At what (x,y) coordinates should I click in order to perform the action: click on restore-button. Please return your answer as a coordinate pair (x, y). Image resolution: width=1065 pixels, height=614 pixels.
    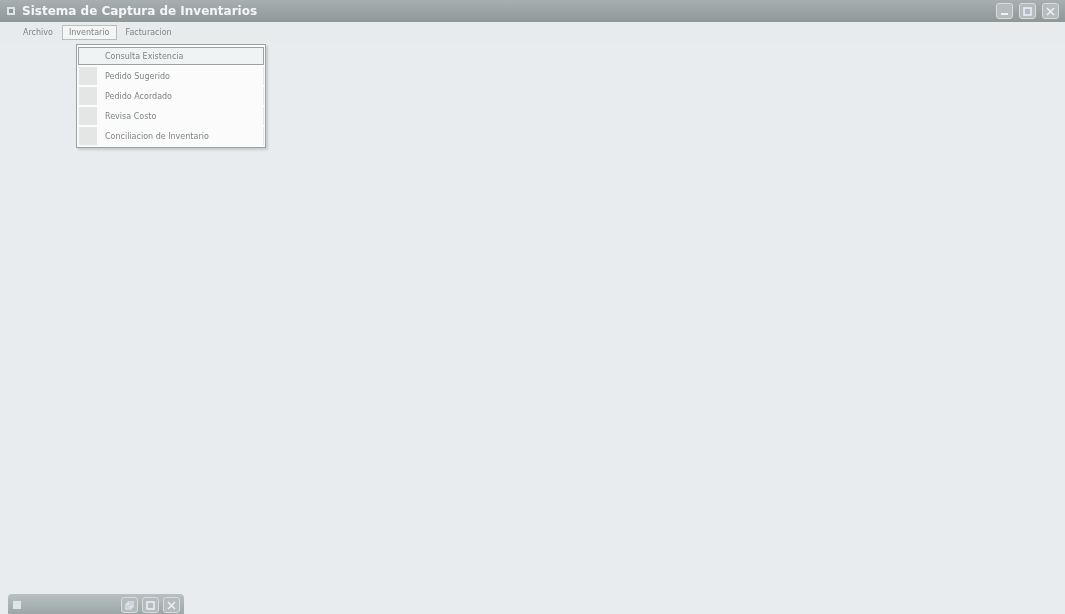
    Looking at the image, I should click on (129, 605).